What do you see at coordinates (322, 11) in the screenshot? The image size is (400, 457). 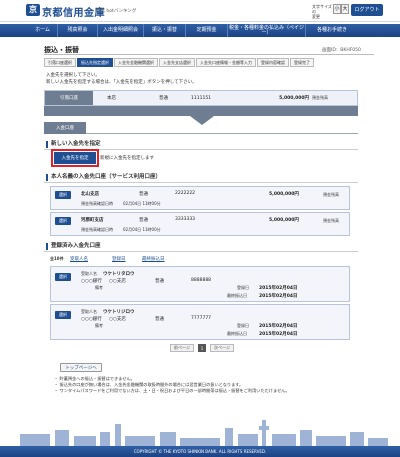 I see `font-size-label: 文字サイズの 変更` at bounding box center [322, 11].